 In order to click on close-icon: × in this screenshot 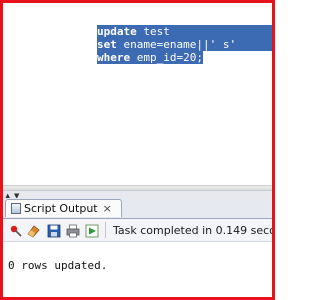, I will do `click(107, 208)`.